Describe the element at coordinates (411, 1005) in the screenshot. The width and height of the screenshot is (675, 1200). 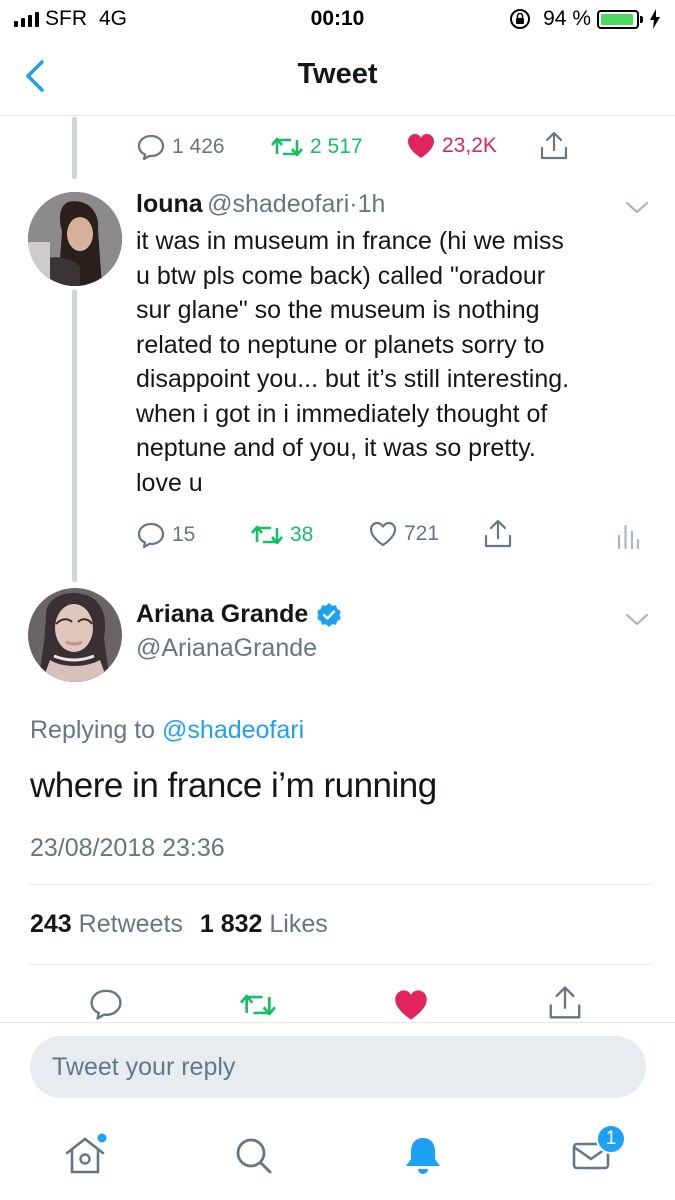
I see `main-like-icon` at that location.